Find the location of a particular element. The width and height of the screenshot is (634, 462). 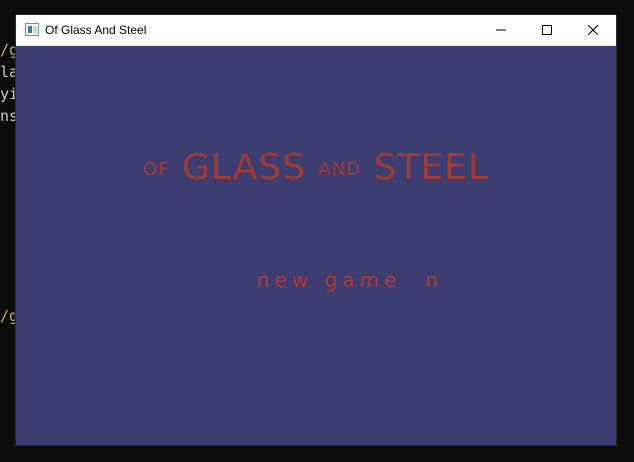

minimize-button is located at coordinates (501, 30).